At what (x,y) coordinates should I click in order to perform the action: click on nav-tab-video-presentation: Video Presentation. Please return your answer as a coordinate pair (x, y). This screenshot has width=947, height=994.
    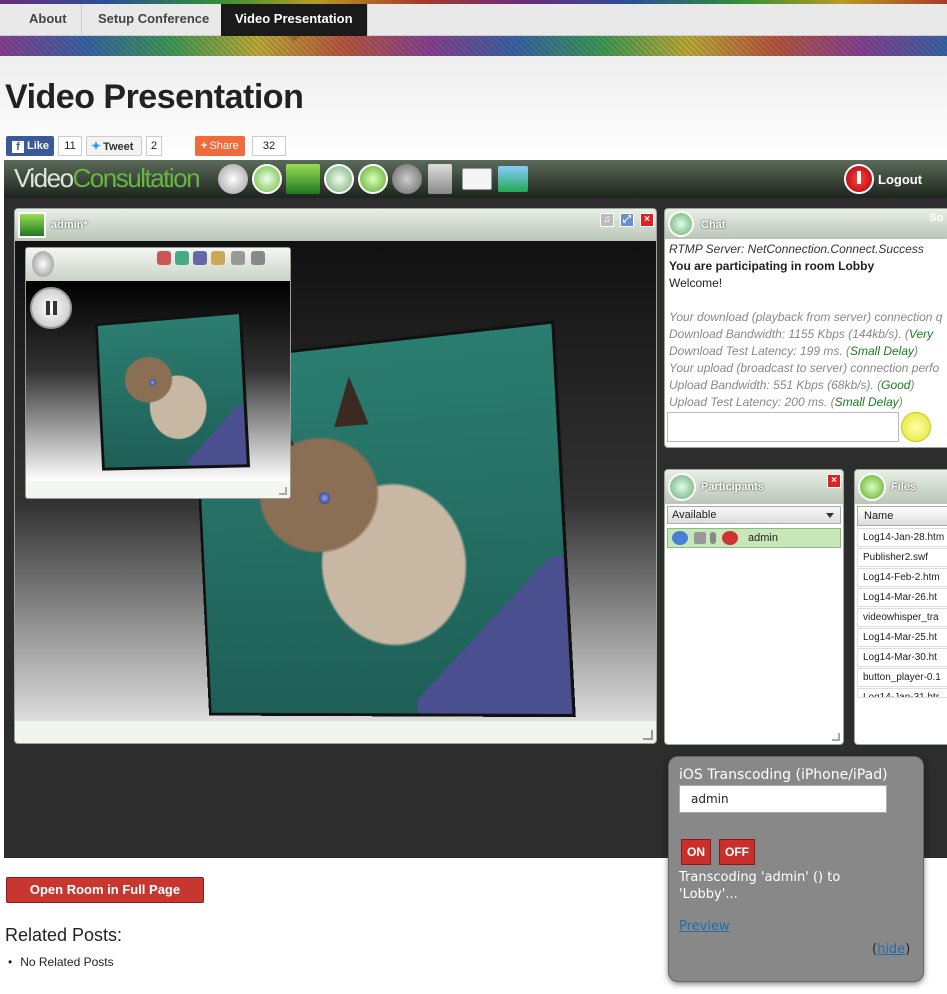
    Looking at the image, I should click on (294, 23).